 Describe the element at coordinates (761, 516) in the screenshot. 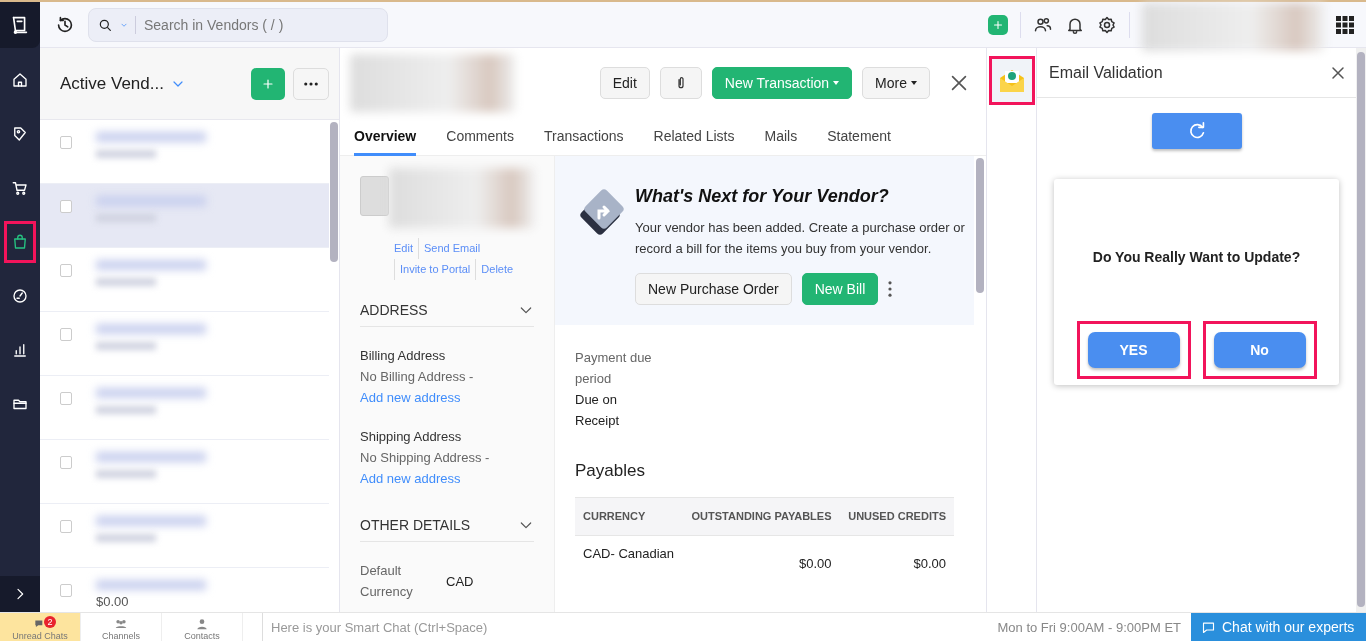

I see `column-header: OUTSTANDING PAYABLES` at that location.